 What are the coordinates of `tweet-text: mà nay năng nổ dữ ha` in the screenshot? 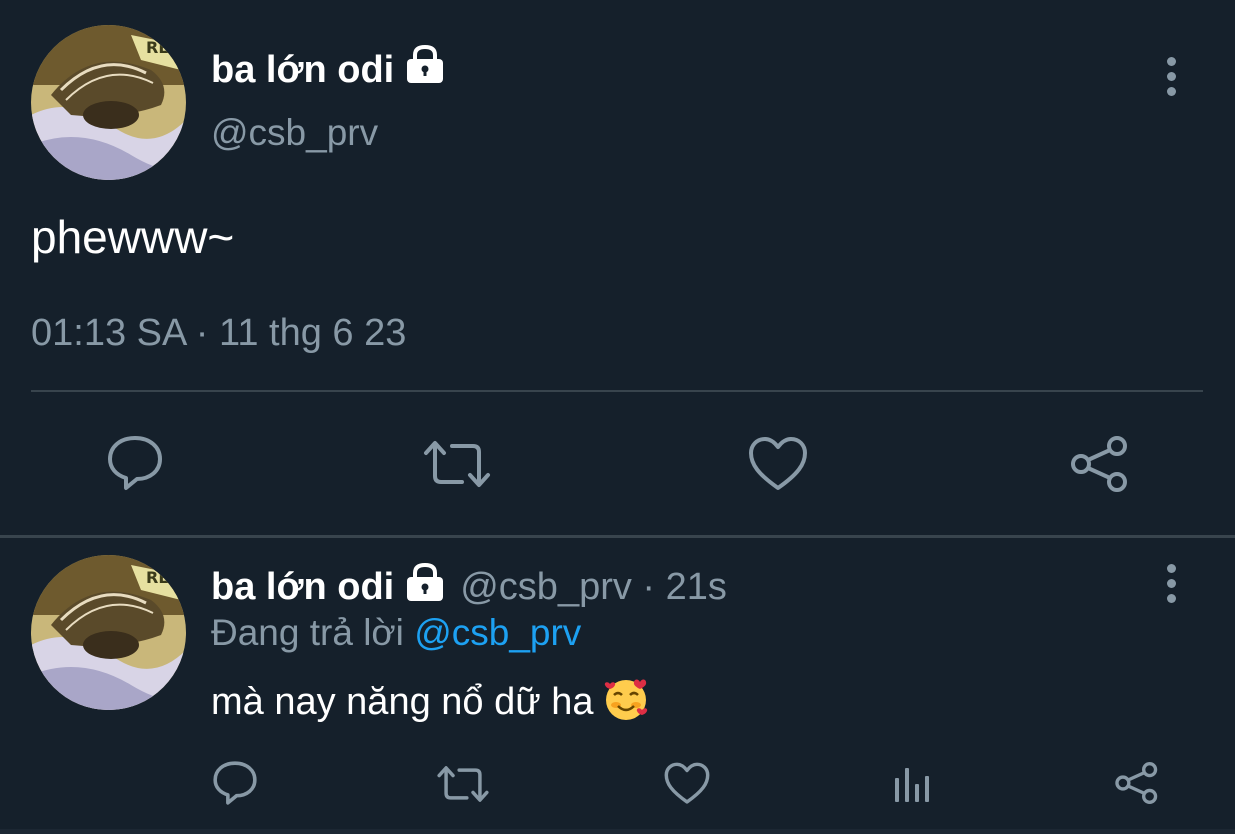 It's located at (430, 704).